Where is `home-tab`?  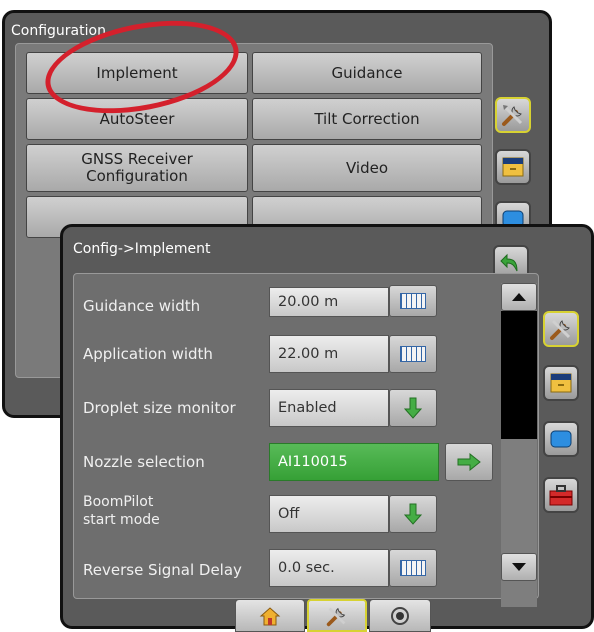 home-tab is located at coordinates (270, 615).